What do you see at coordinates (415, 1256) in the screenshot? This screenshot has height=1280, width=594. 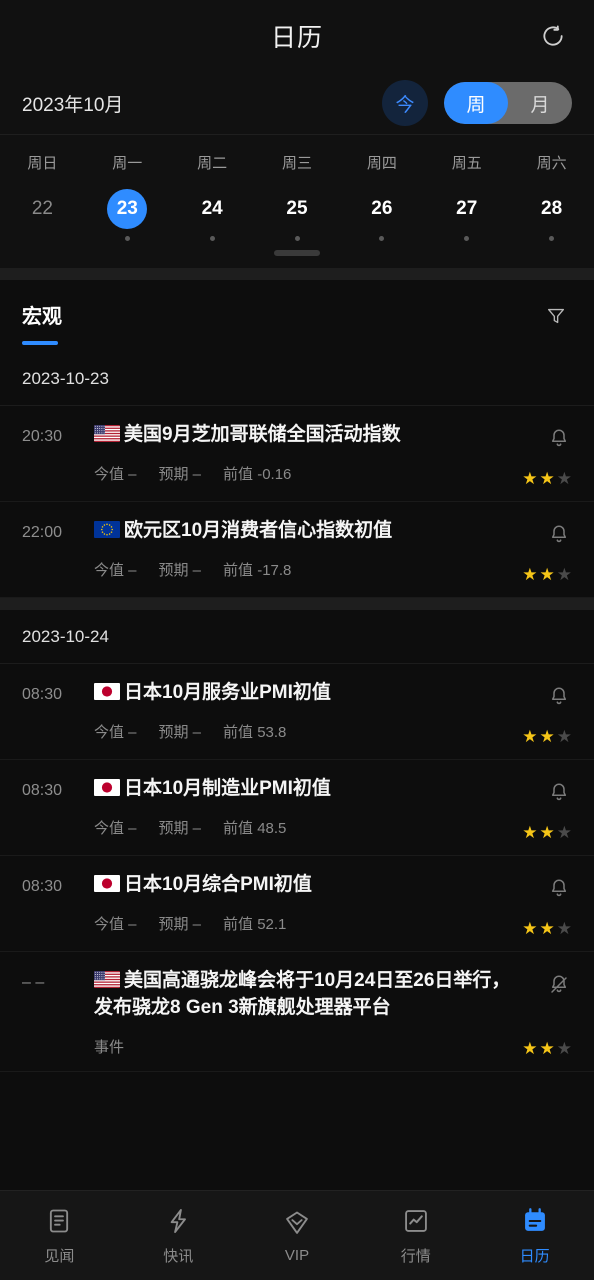 I see `nav-item-label: 行情` at bounding box center [415, 1256].